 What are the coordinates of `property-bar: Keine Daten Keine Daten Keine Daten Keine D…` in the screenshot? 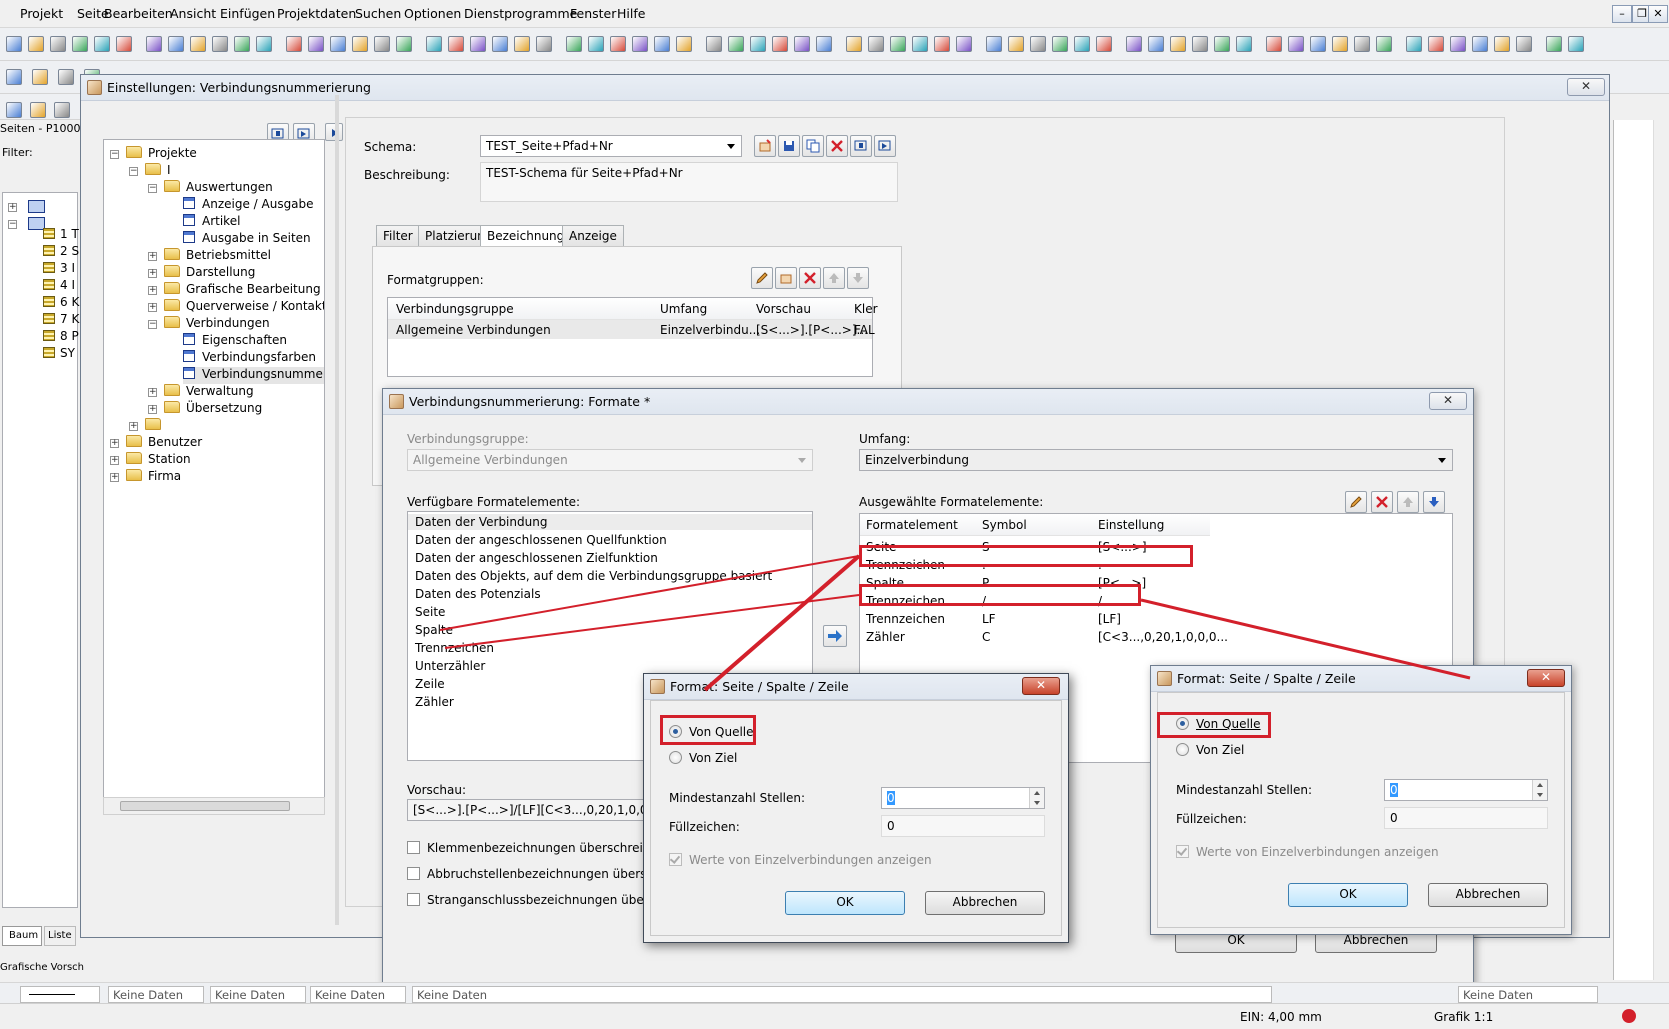 It's located at (834, 993).